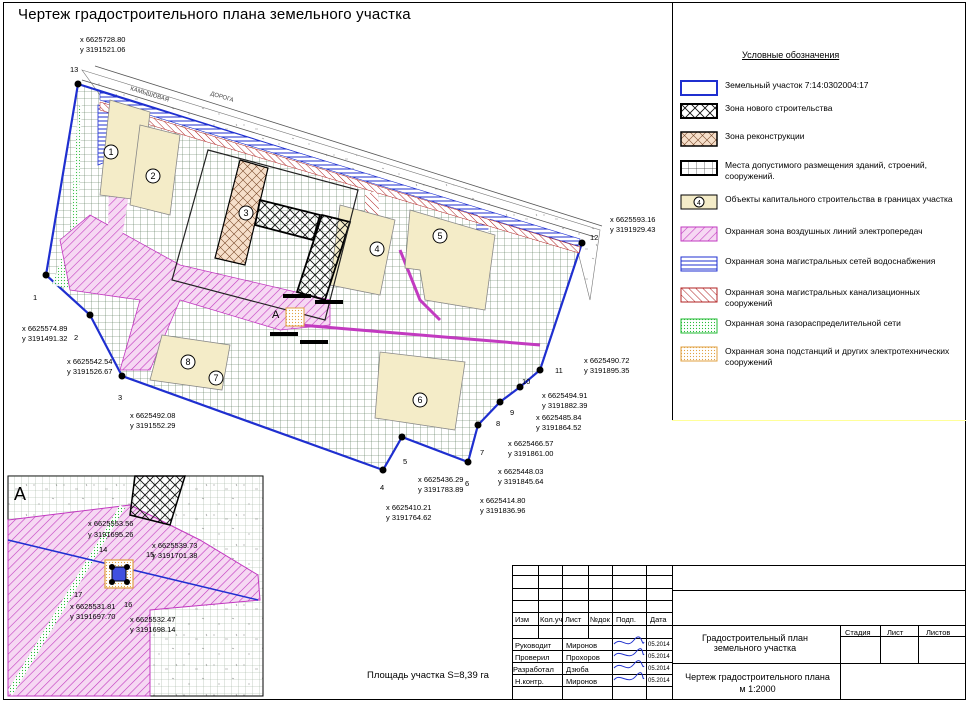  What do you see at coordinates (428, 675) in the screenshot?
I see `parcel-area: Площадь участка S=8,39 га` at bounding box center [428, 675].